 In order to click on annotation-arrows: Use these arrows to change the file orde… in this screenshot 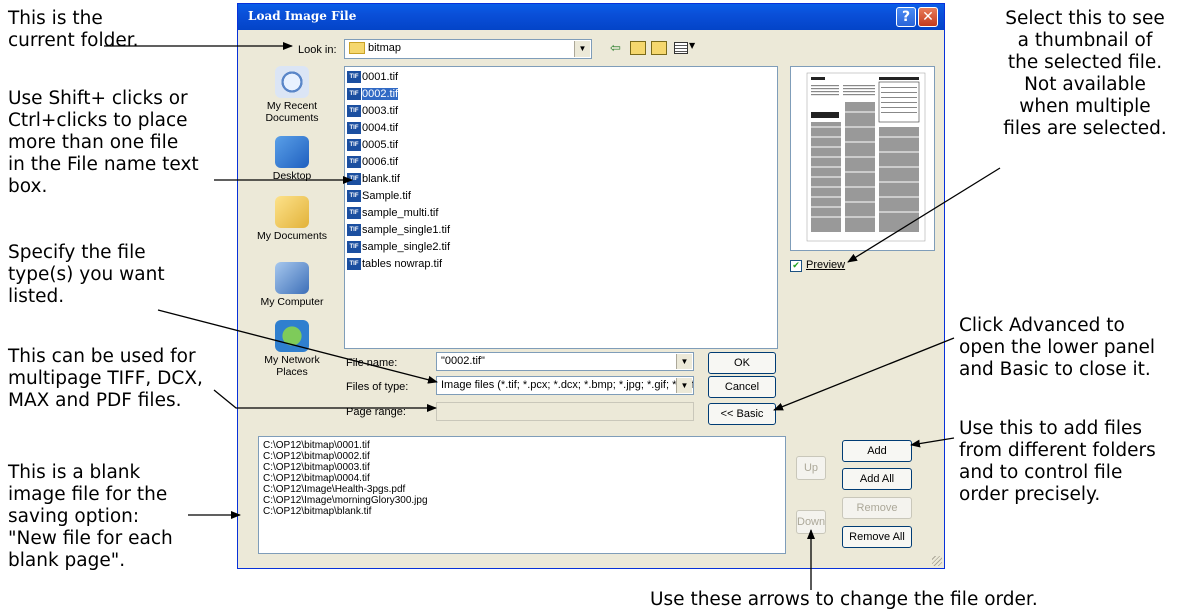, I will do `click(844, 599)`.